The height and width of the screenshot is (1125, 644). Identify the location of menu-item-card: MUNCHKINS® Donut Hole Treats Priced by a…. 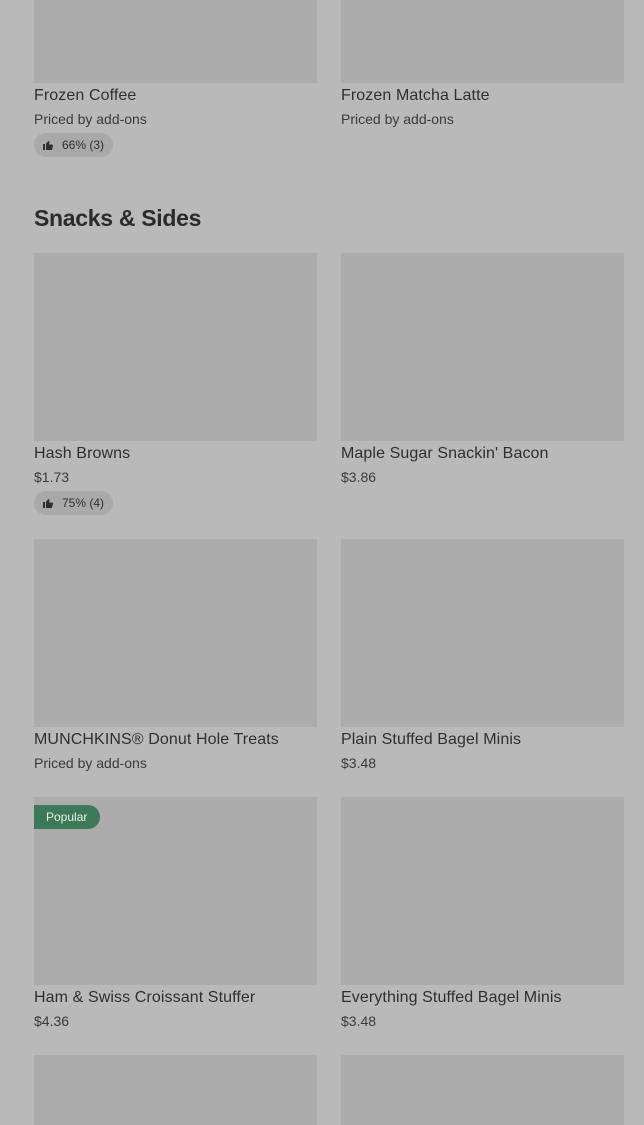
(175, 655).